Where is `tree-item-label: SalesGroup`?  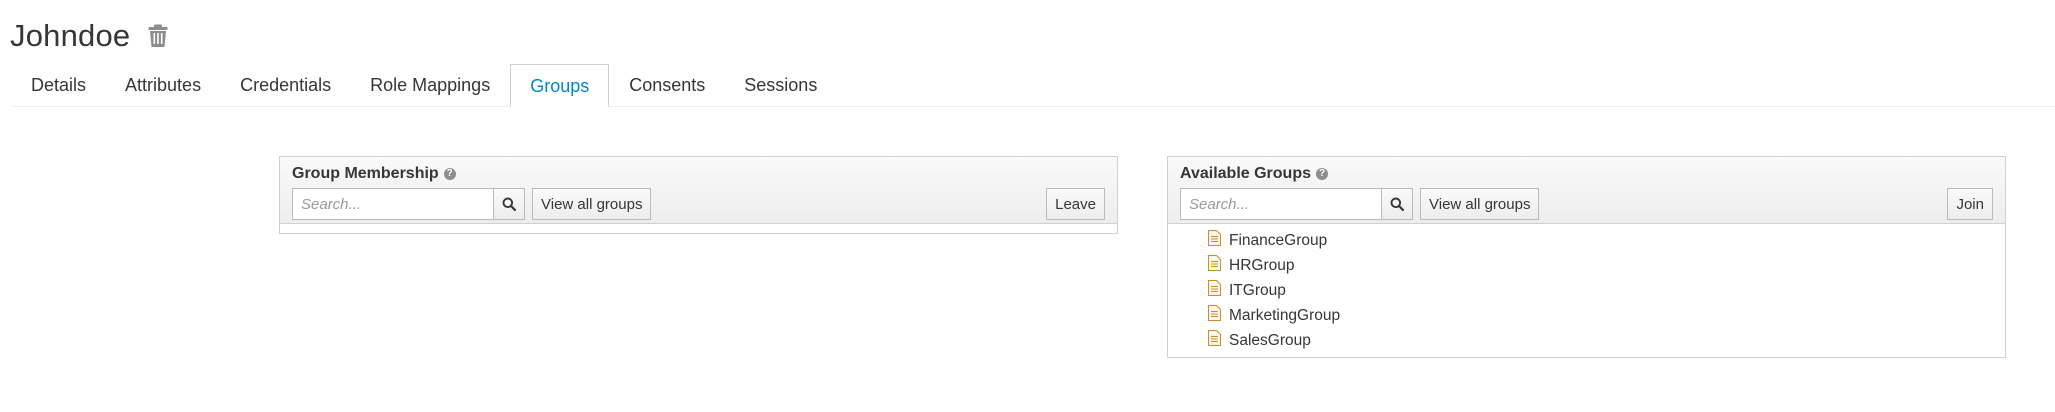
tree-item-label: SalesGroup is located at coordinates (1270, 340).